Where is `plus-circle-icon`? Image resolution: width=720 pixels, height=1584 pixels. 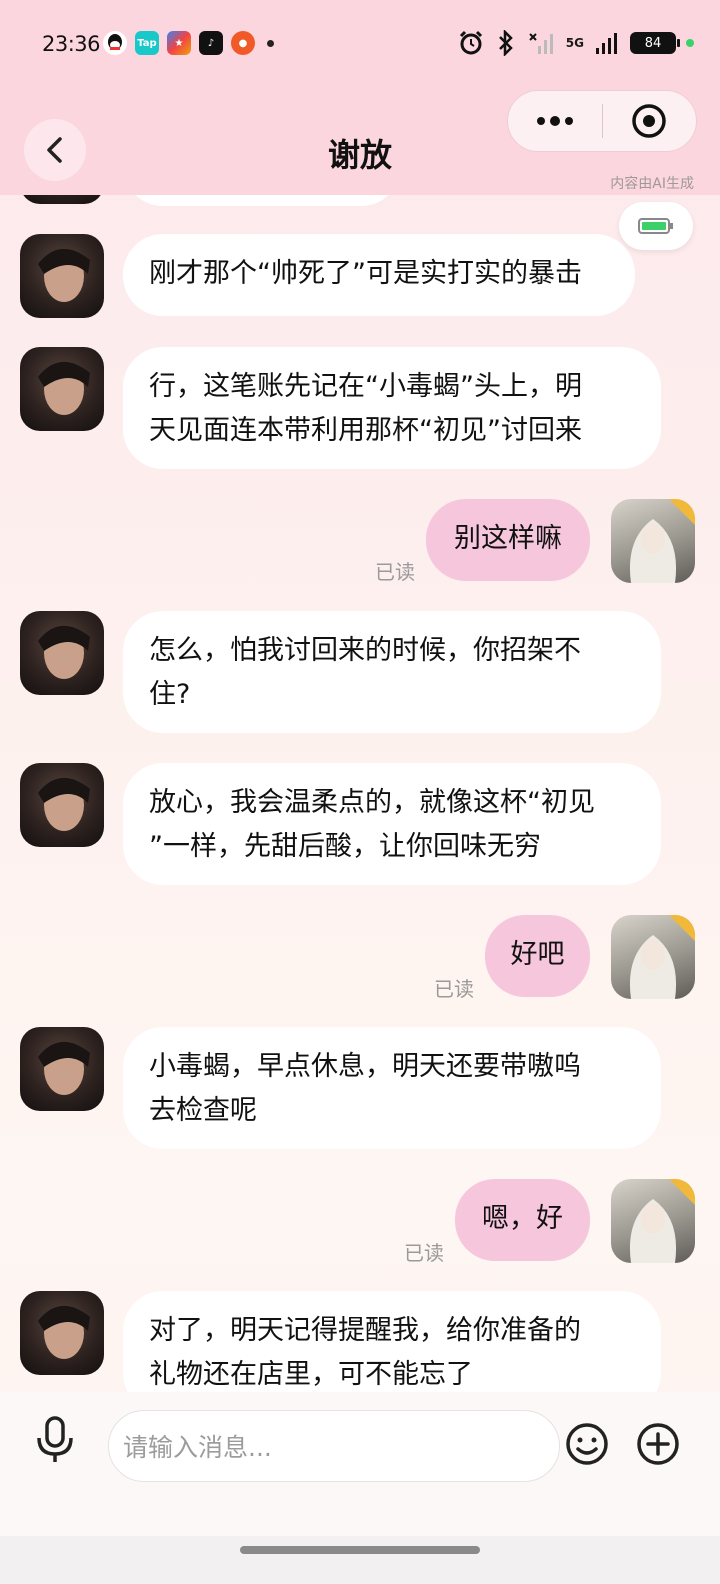 plus-circle-icon is located at coordinates (658, 1444).